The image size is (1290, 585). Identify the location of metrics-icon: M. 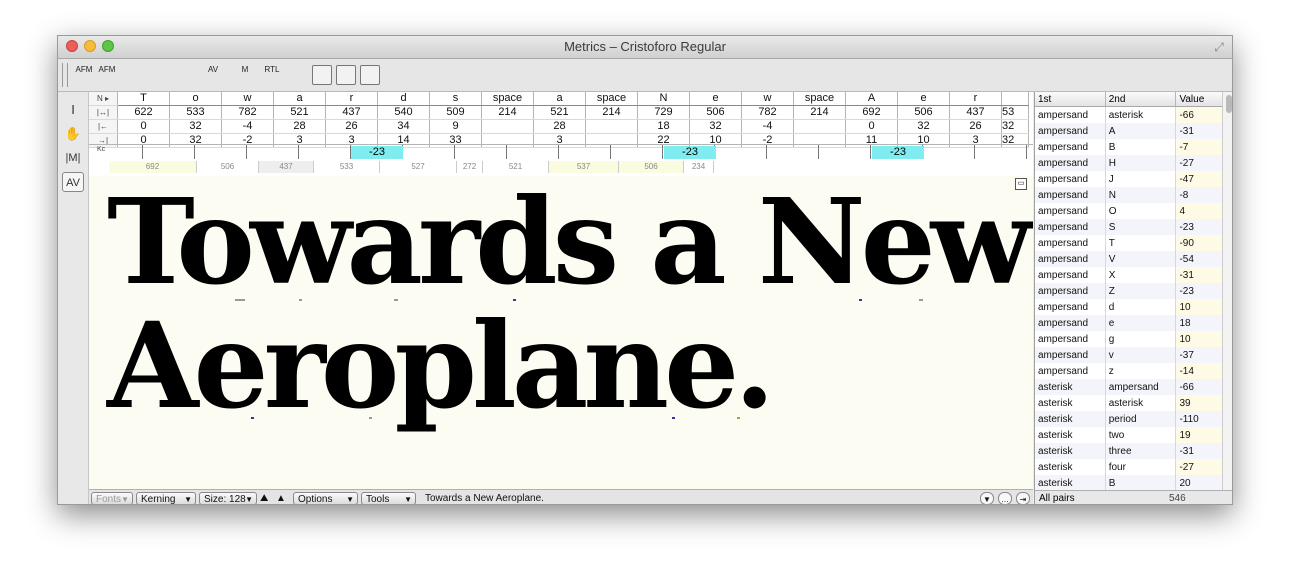
(245, 75).